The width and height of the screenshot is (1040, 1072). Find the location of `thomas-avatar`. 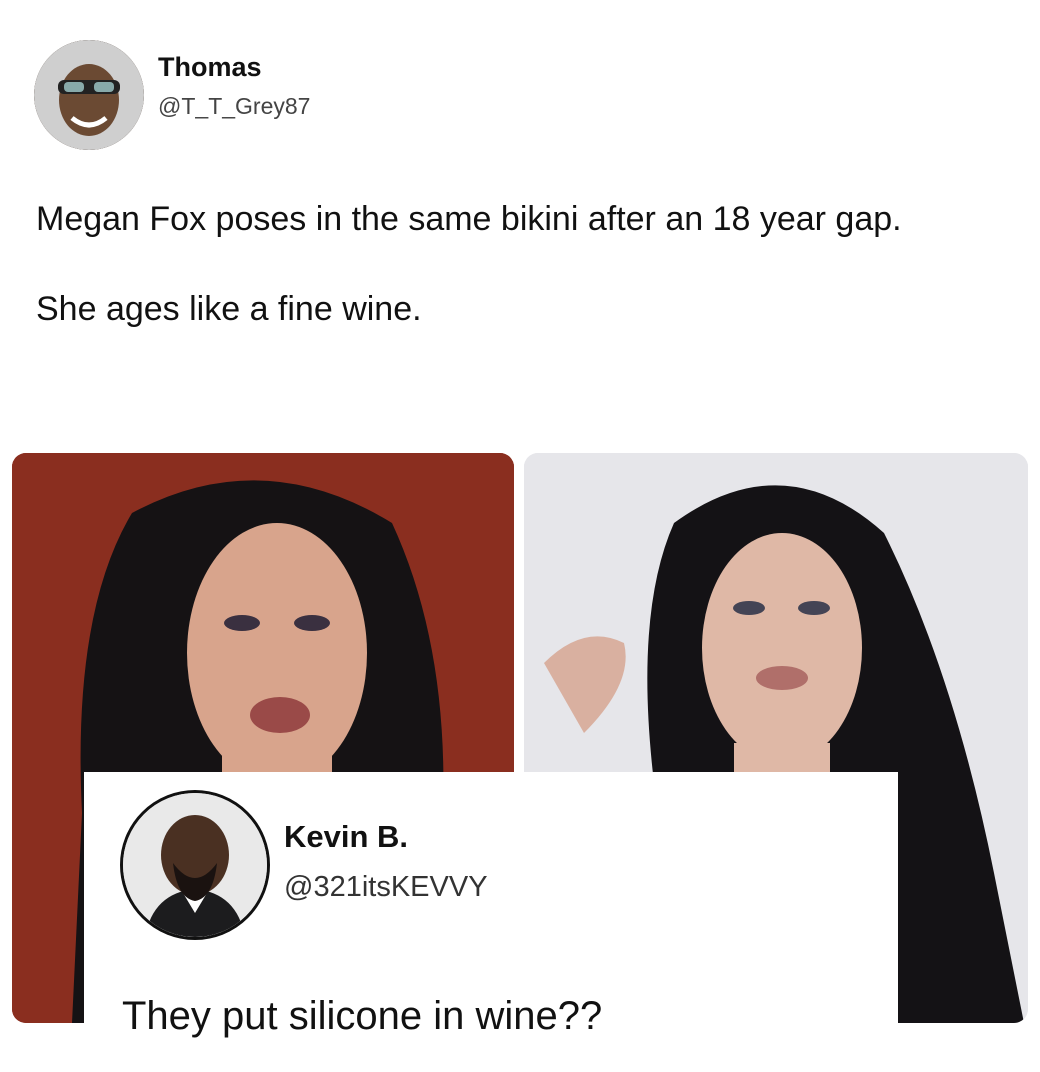

thomas-avatar is located at coordinates (89, 95).